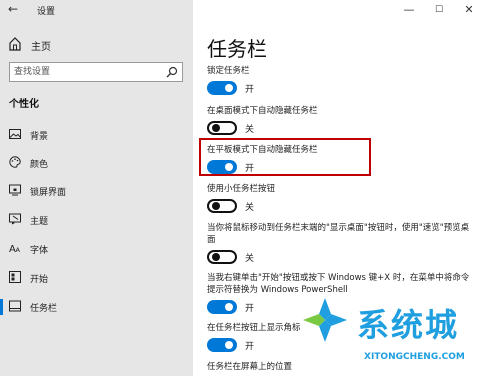 The height and width of the screenshot is (376, 480). I want to click on back-arrow-icon: ←, so click(13, 9).